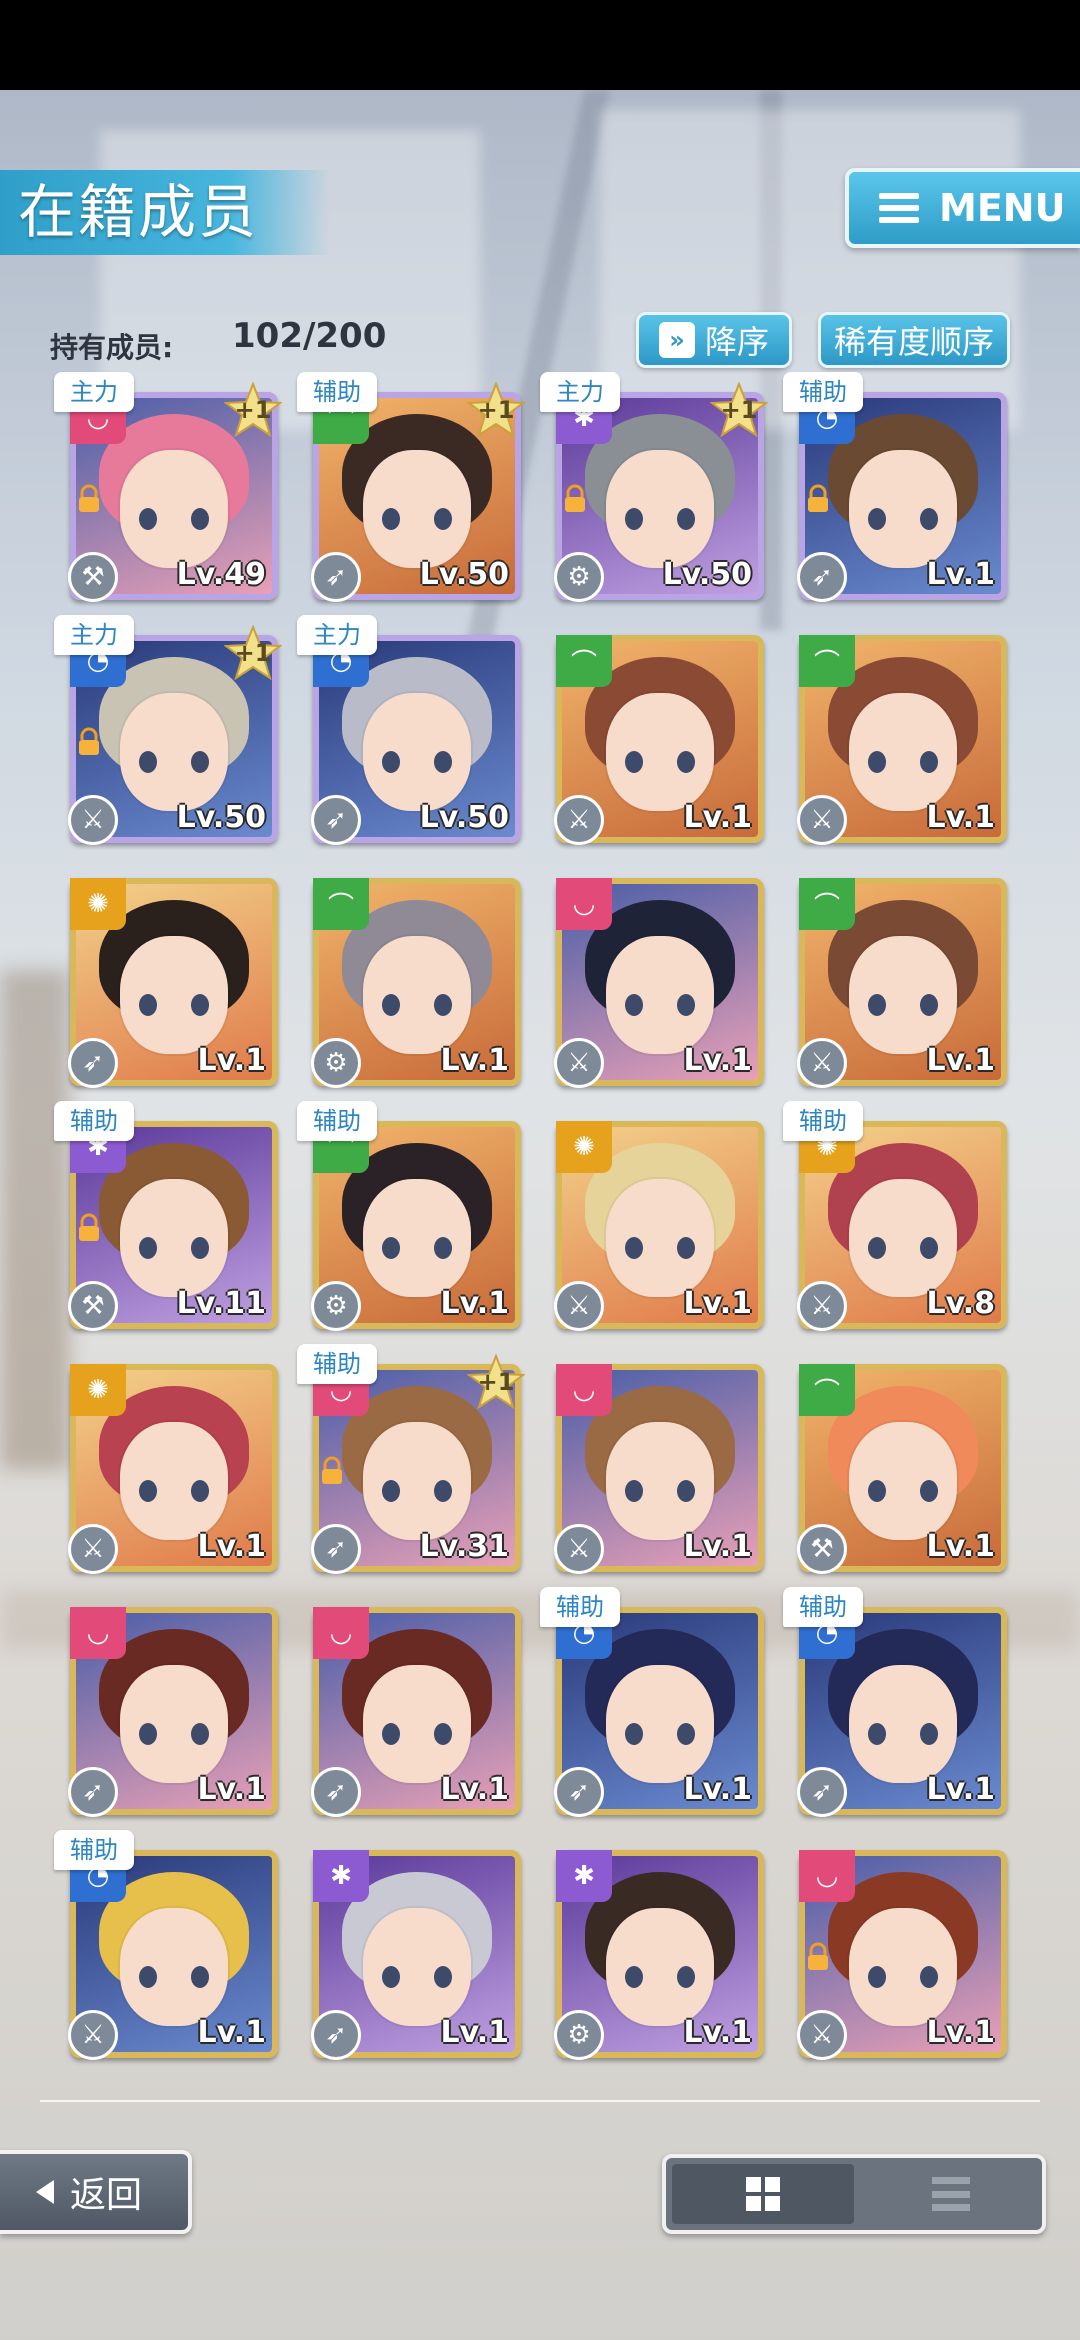  Describe the element at coordinates (221, 1303) in the screenshot. I see `level-label: Lv.11` at that location.